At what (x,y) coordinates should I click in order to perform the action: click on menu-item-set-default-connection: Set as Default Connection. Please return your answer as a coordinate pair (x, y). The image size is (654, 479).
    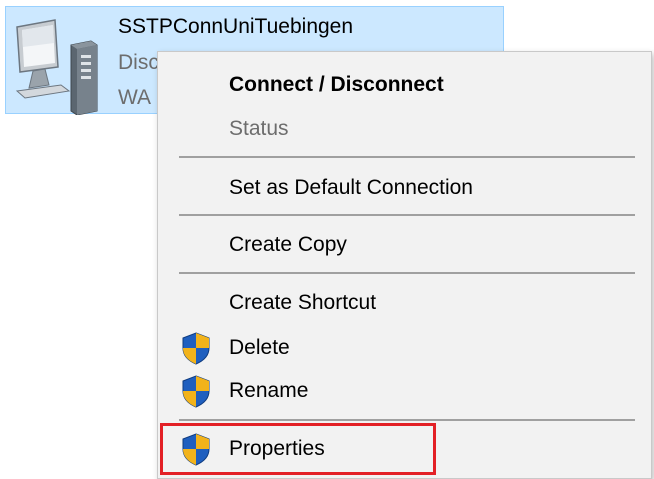
    Looking at the image, I should click on (404, 188).